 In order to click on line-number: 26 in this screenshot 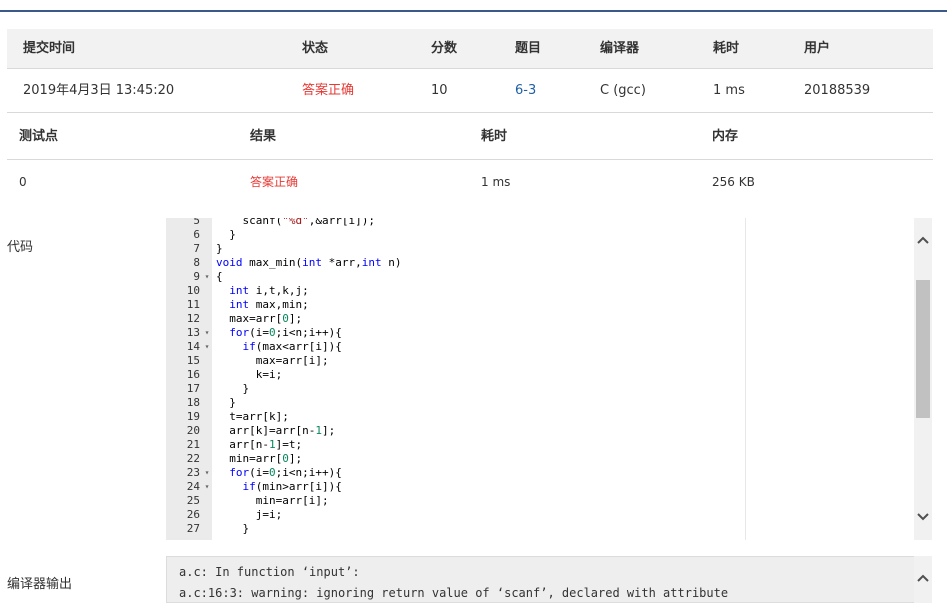, I will do `click(193, 514)`.